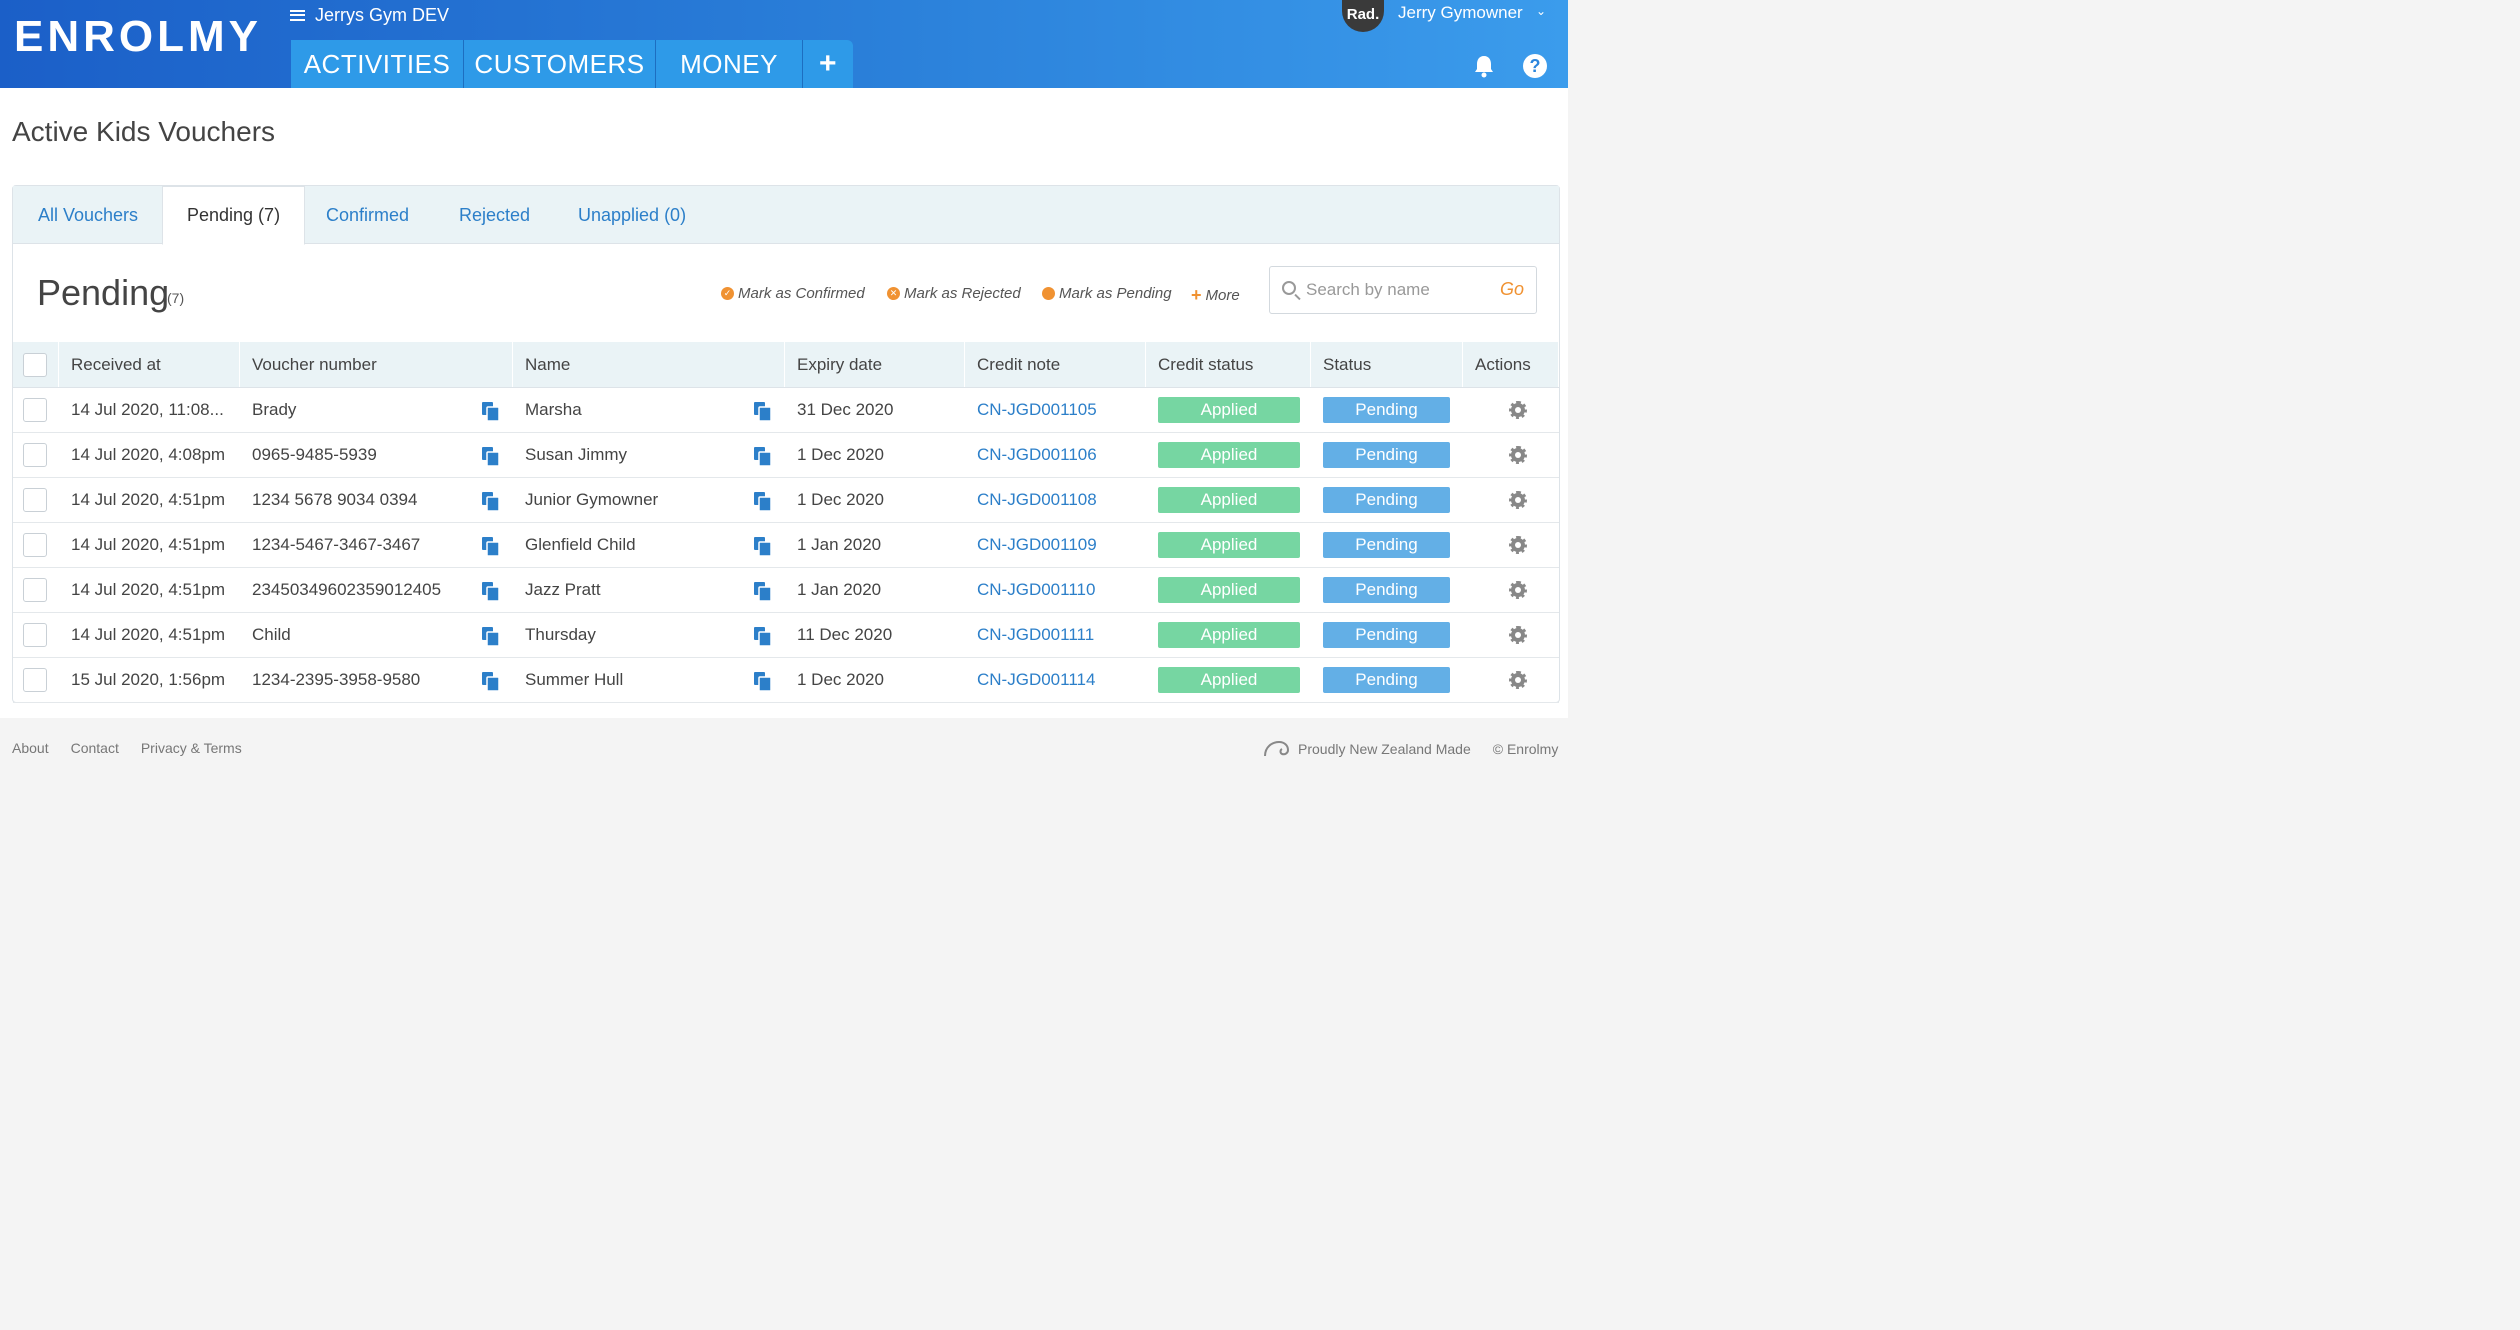 The width and height of the screenshot is (2520, 1330). Describe the element at coordinates (234, 215) in the screenshot. I see `tab-pending: Pending (7)` at that location.